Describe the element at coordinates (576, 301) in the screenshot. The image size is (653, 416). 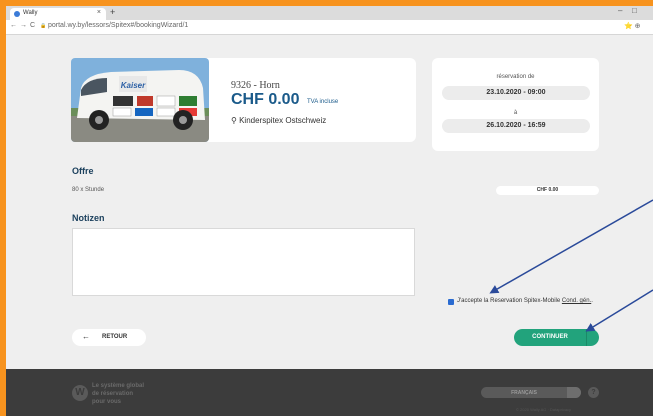
I see `terms-link: Cond. gén.` at that location.